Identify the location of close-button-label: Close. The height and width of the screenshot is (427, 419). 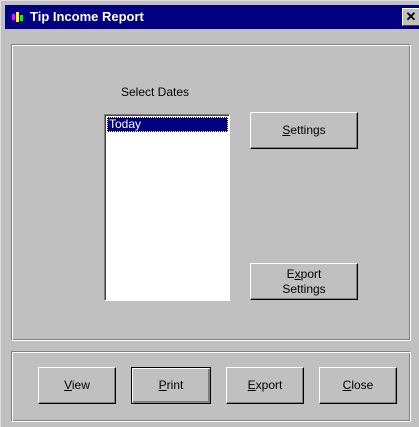
(358, 385).